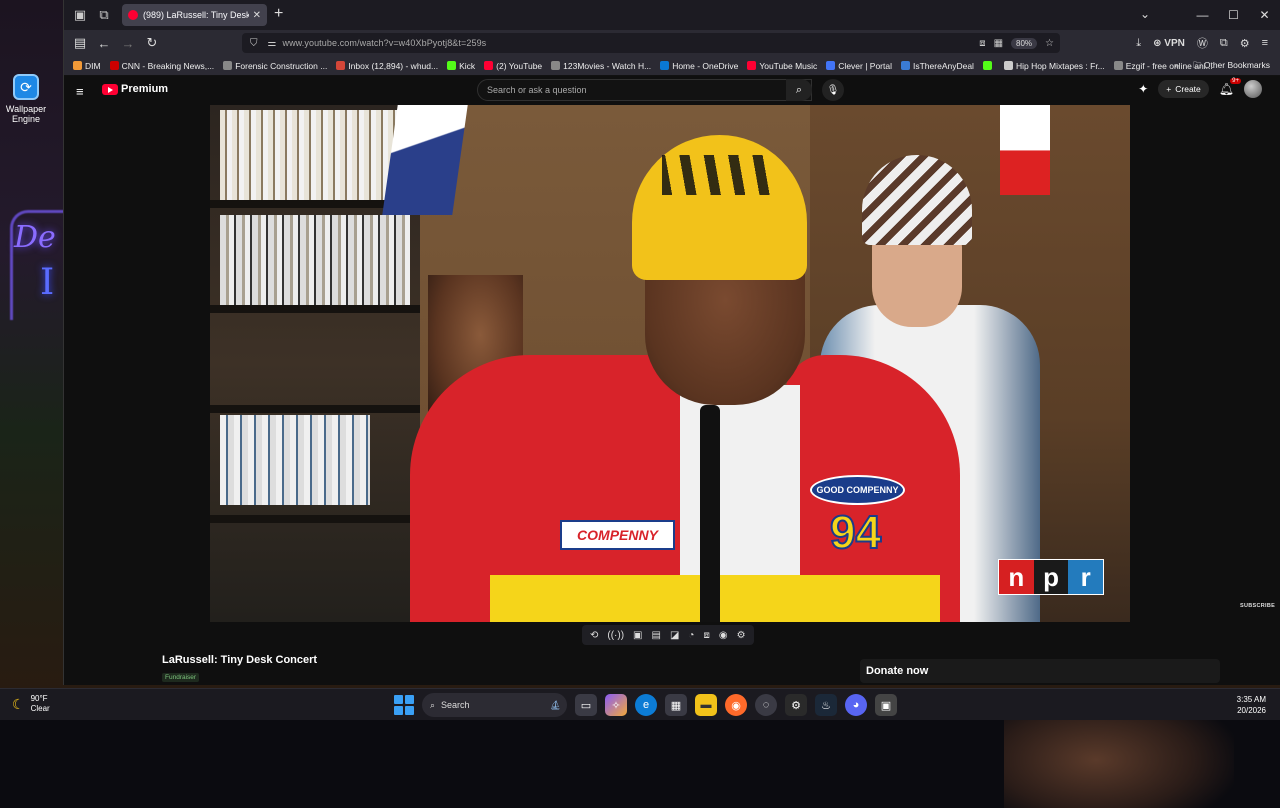  Describe the element at coordinates (1169, 43) in the screenshot. I see `vpn-button: ⊛ VPN` at that location.